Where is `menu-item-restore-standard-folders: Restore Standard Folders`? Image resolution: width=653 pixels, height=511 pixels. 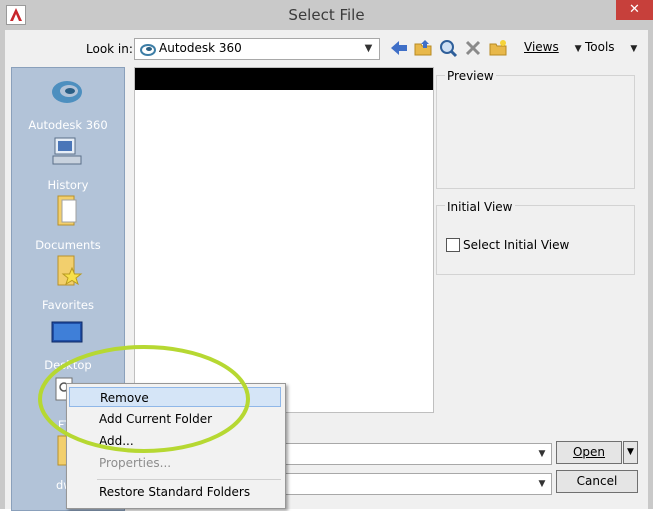 menu-item-restore-standard-folders: Restore Standard Folders is located at coordinates (175, 492).